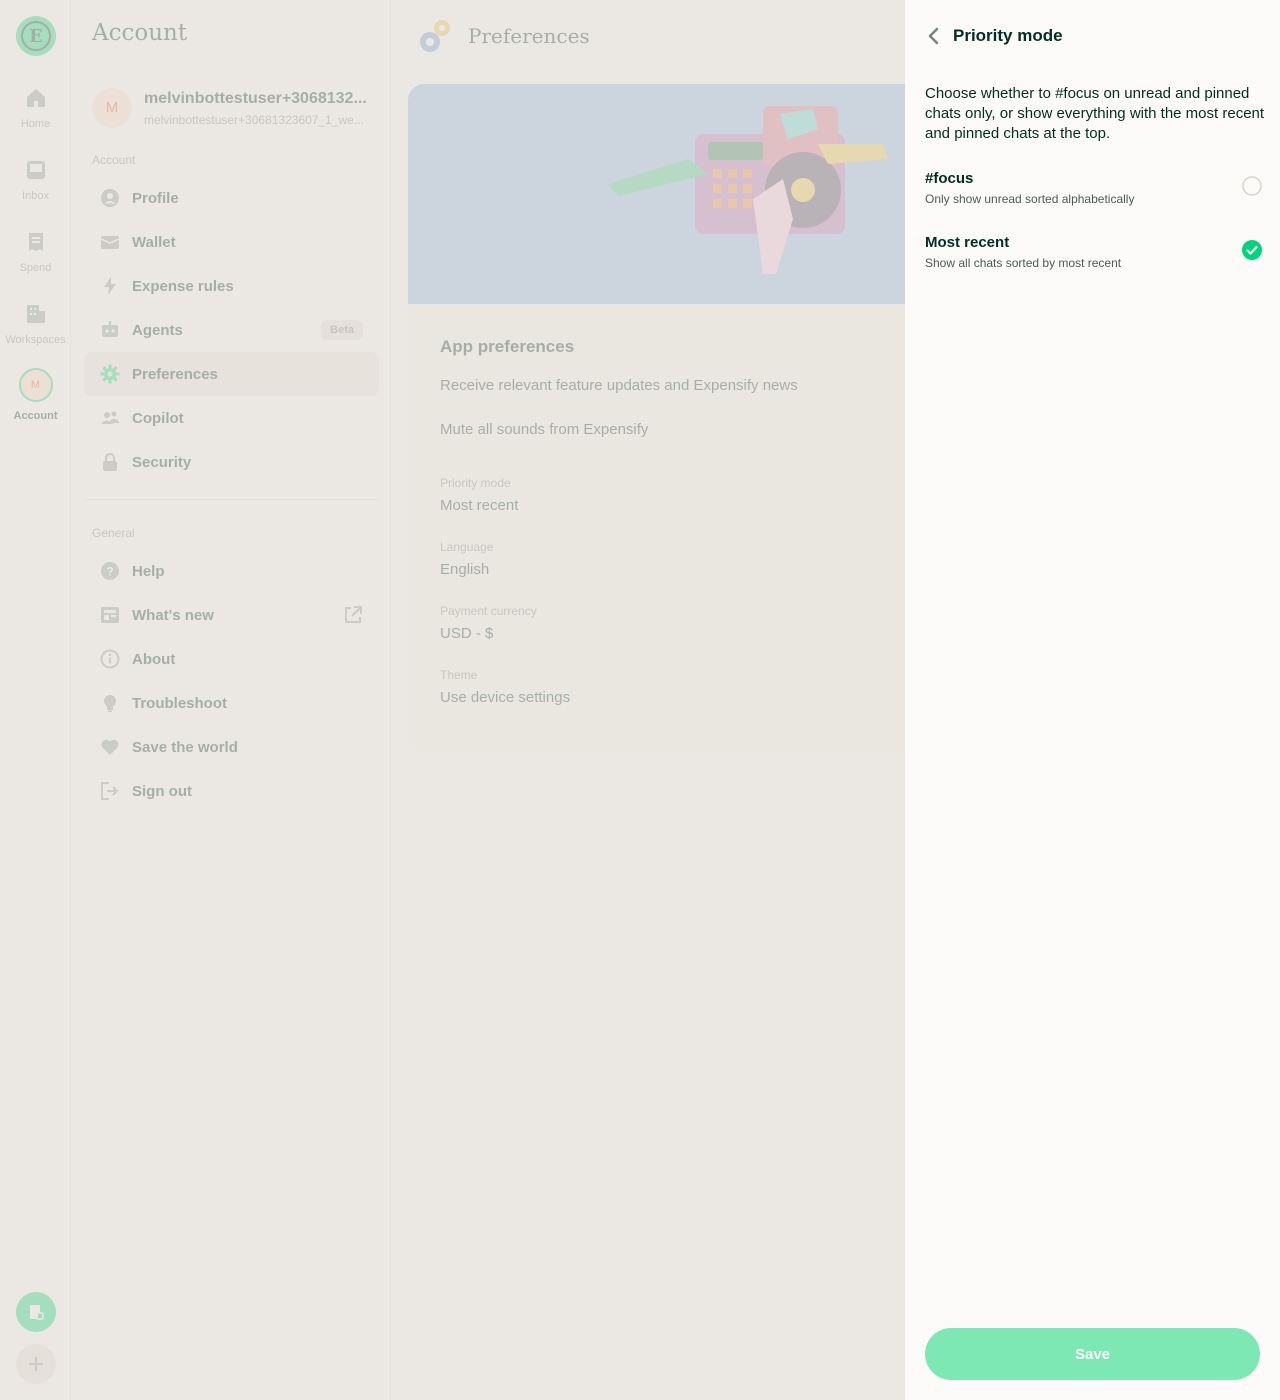 The height and width of the screenshot is (1400, 1280). What do you see at coordinates (110, 198) in the screenshot?
I see `user-circle-icon` at bounding box center [110, 198].